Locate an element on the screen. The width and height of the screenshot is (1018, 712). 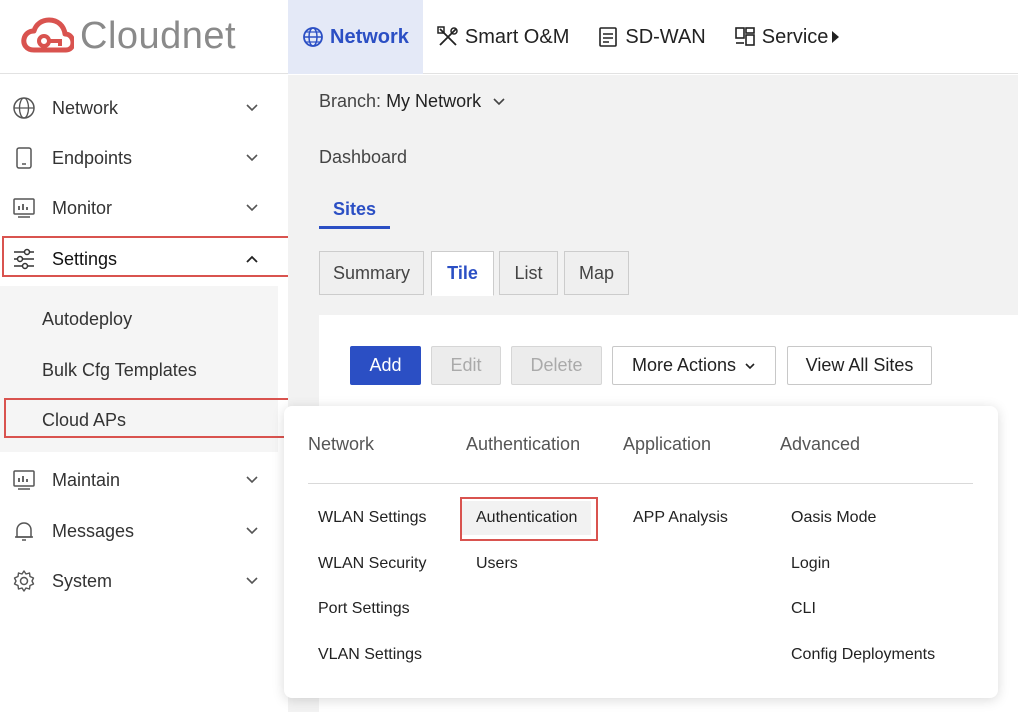
dropdown-header-authentication: Authentication is located at coordinates (523, 444).